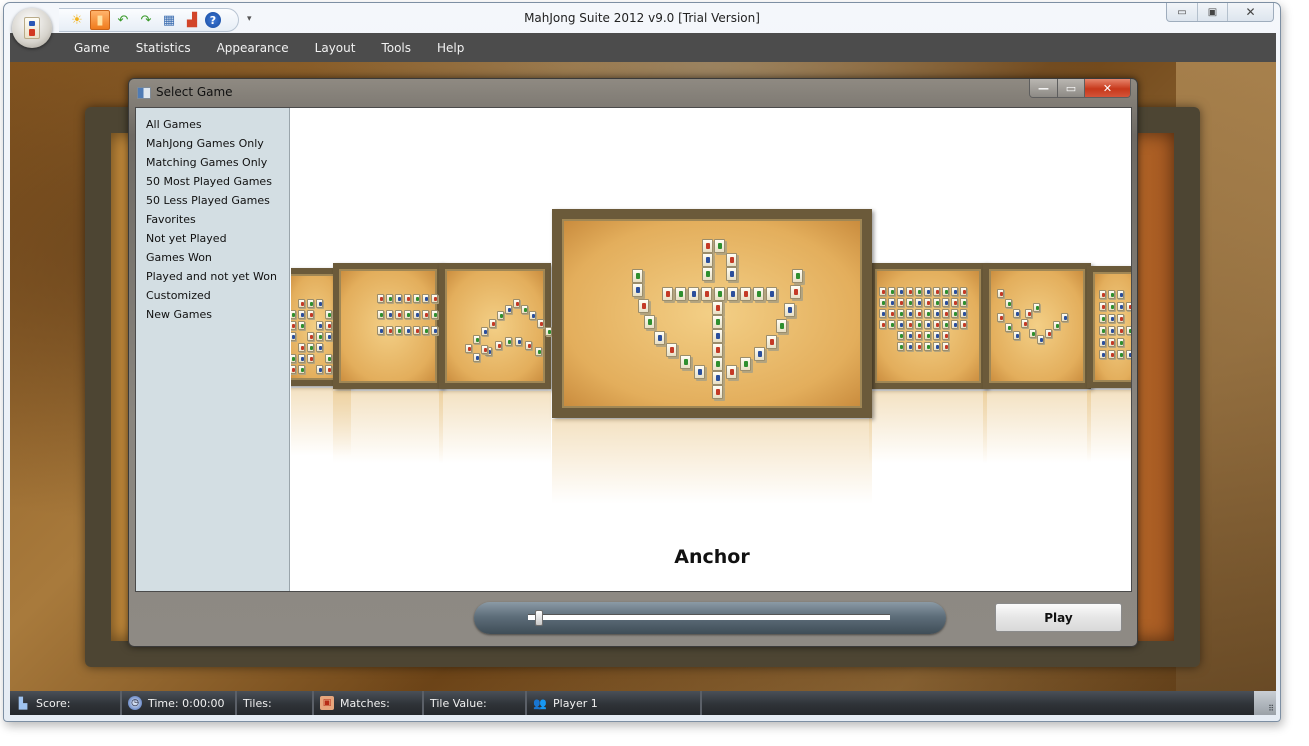 This screenshot has height=746, width=1309. I want to click on dialog-minimize-button: —, so click(1043, 88).